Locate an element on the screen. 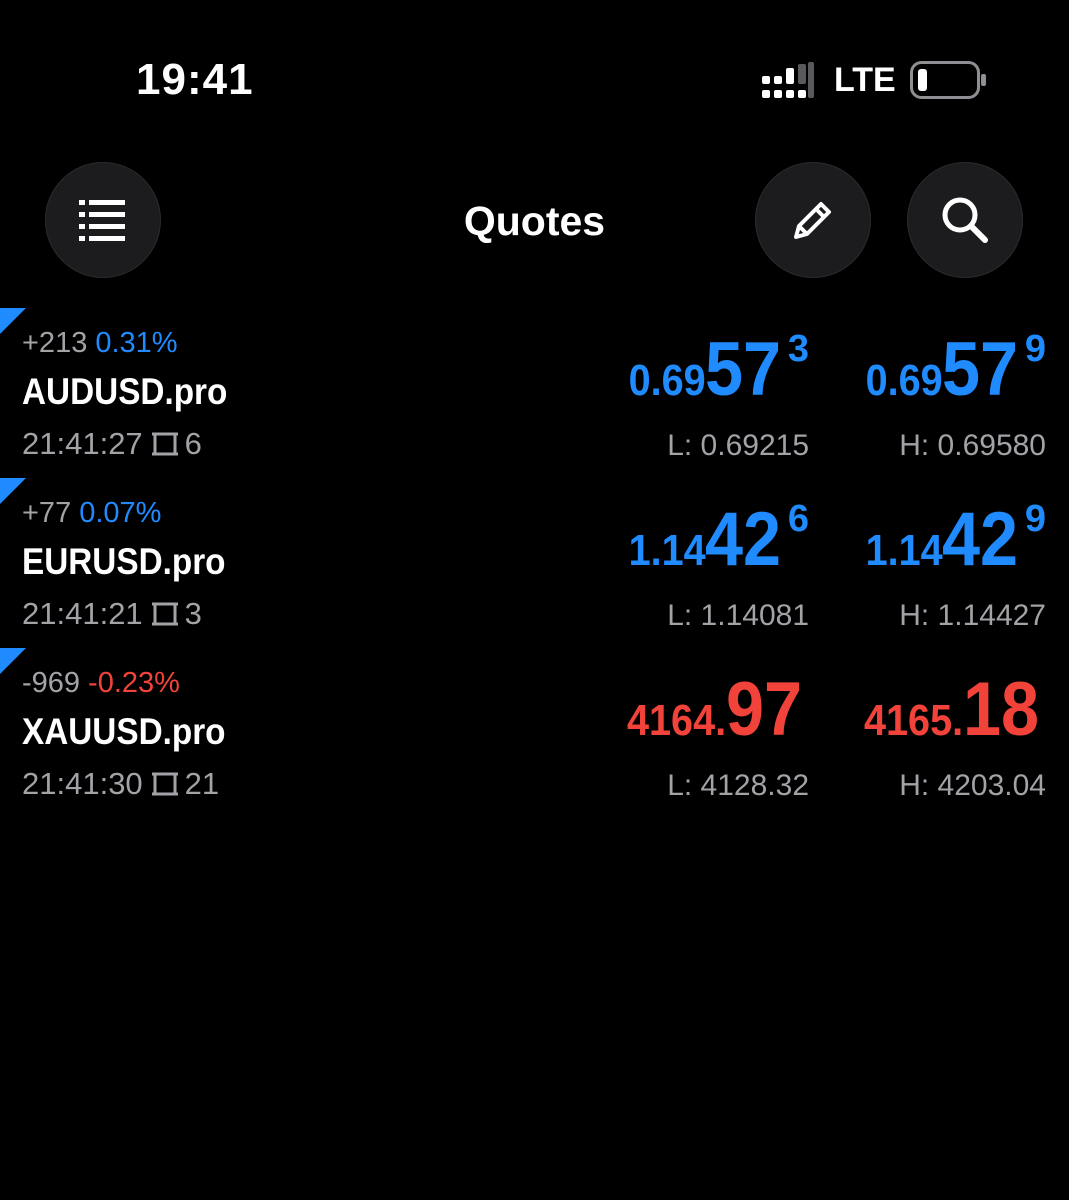 The image size is (1069, 1200). bid-price-prefix: 0.69 is located at coordinates (667, 380).